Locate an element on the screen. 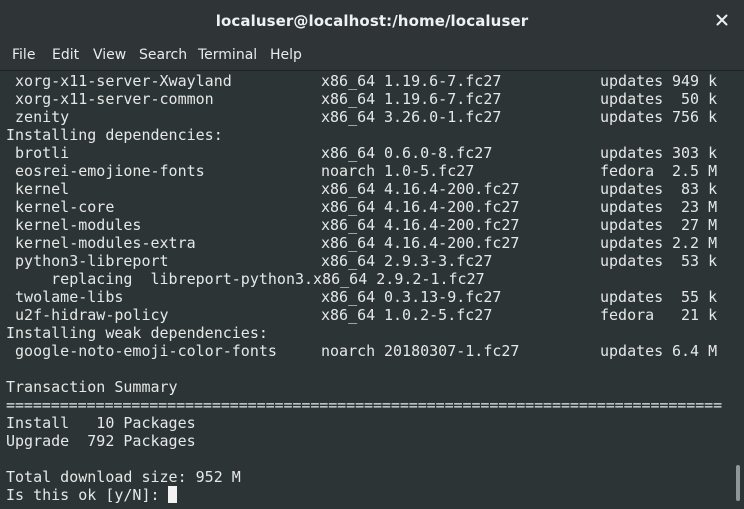 The width and height of the screenshot is (744, 509). menu-terminal: Terminal is located at coordinates (227, 55).